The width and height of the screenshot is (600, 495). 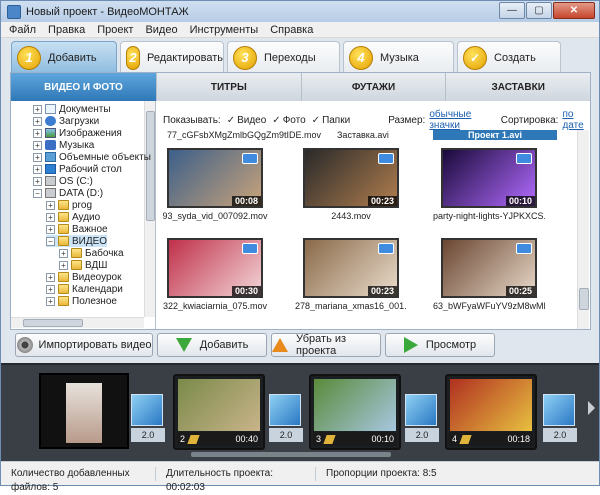 I want to click on gallery-item: 00:10 party-night-lights-YJPKXCS.mov, so click(x=489, y=184).